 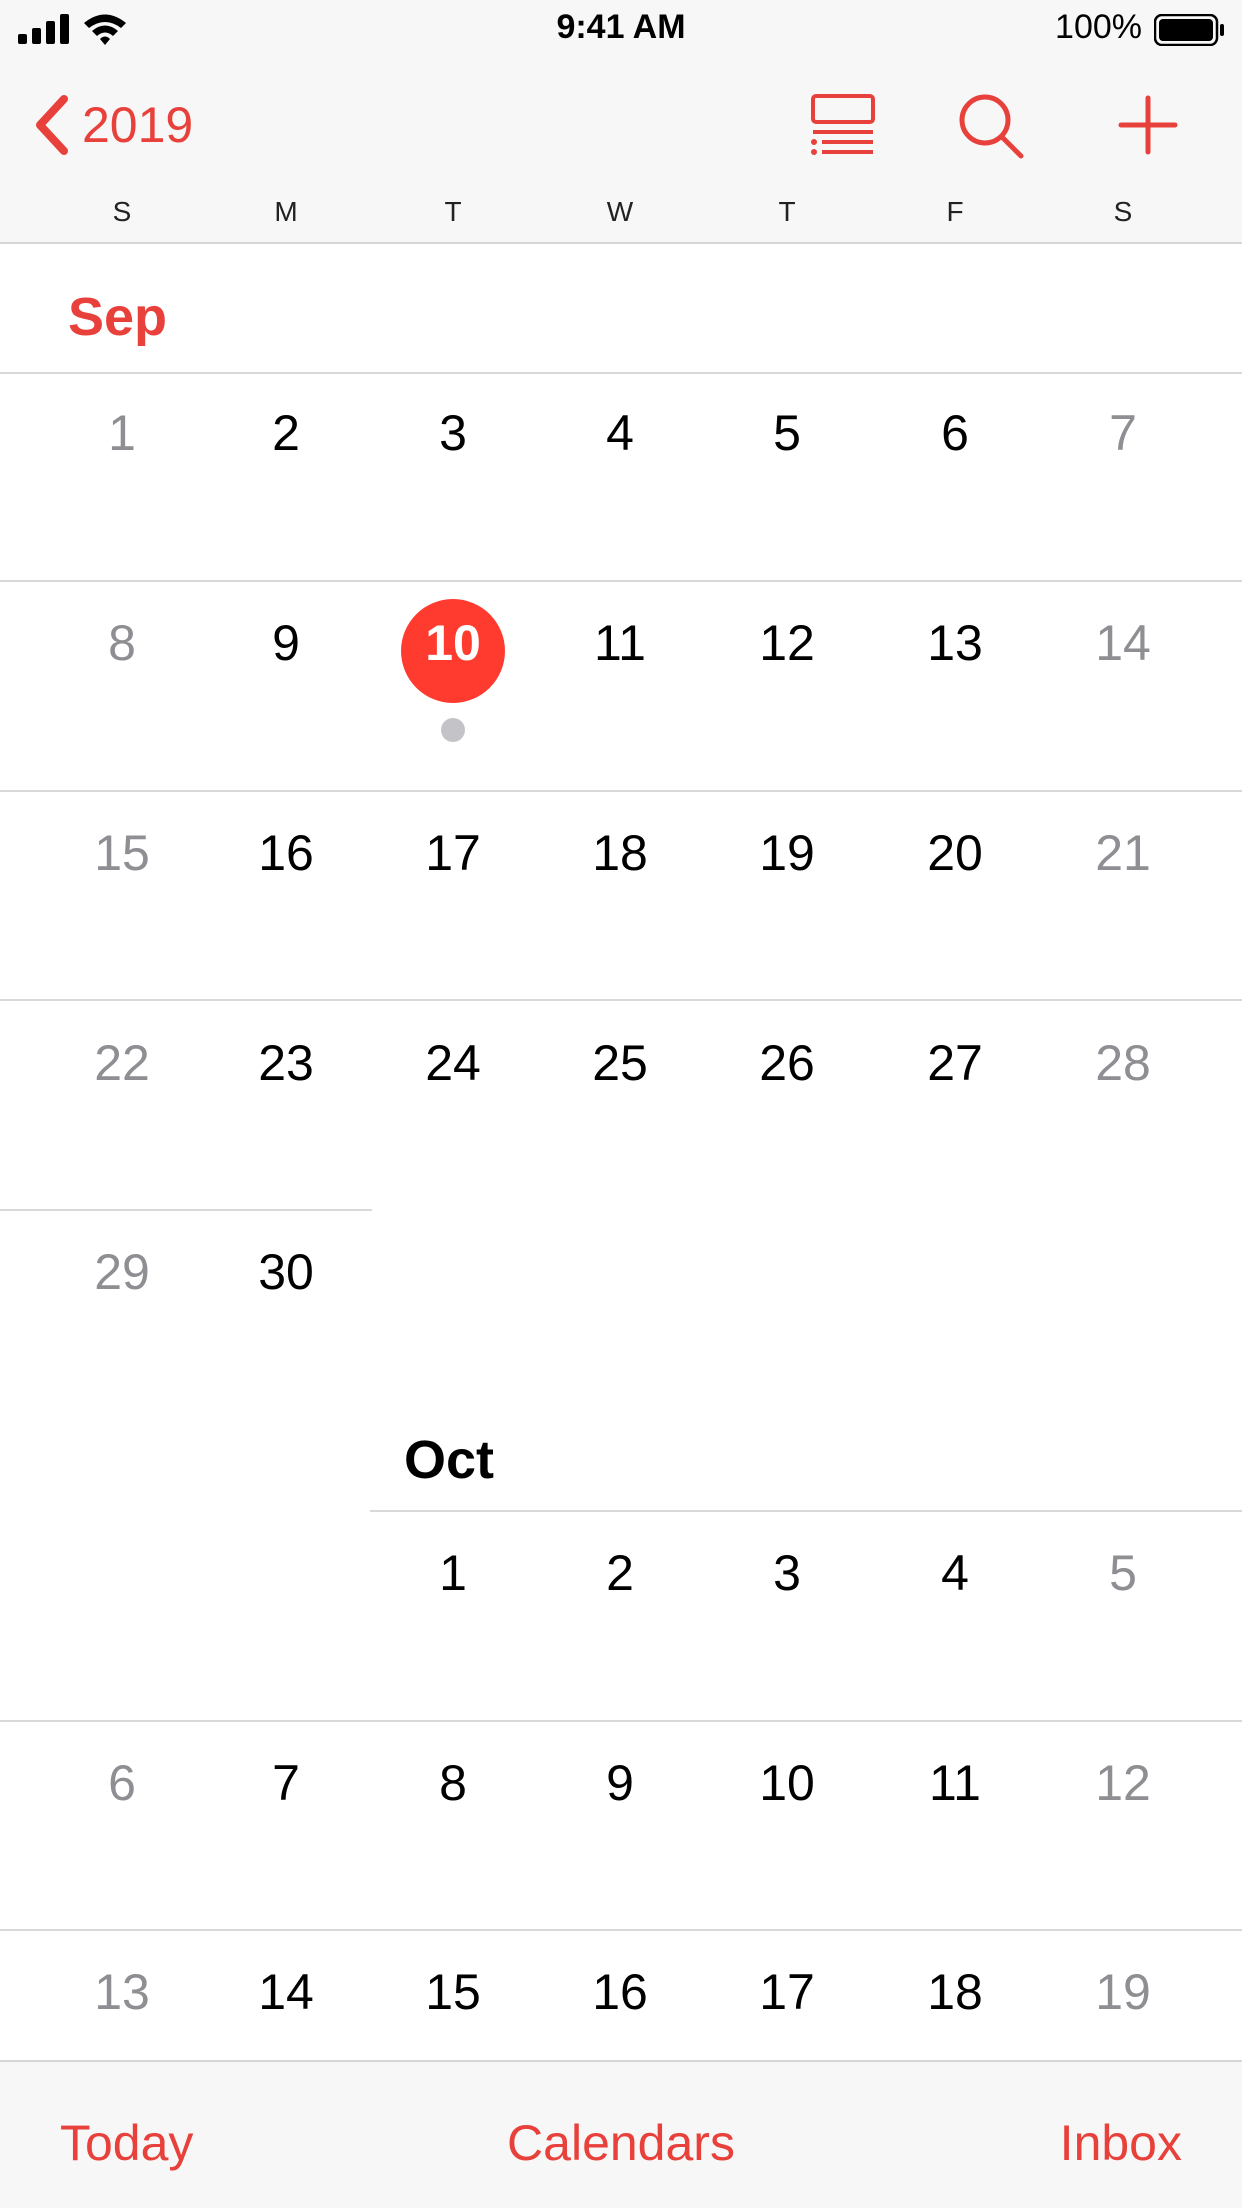 I want to click on sep-header-divider, so click(x=621, y=373).